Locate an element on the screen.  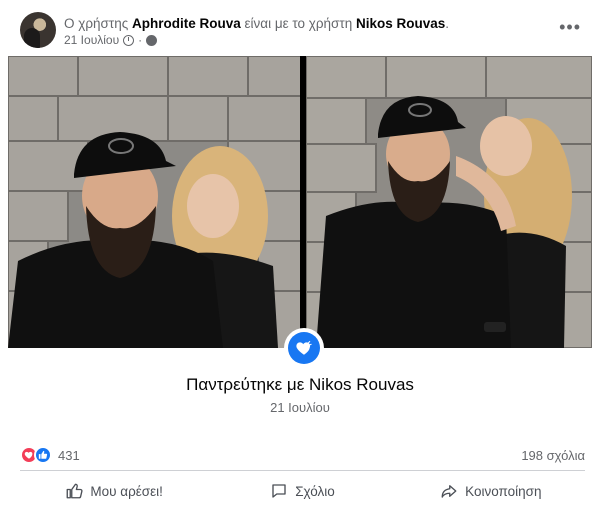
author-avatar is located at coordinates (38, 30).